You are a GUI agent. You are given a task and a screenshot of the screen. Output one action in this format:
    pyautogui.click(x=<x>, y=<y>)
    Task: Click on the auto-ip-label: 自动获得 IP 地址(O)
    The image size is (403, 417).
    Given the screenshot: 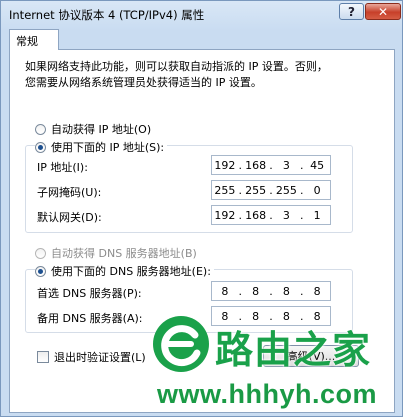 What is the action you would take?
    pyautogui.click(x=101, y=129)
    